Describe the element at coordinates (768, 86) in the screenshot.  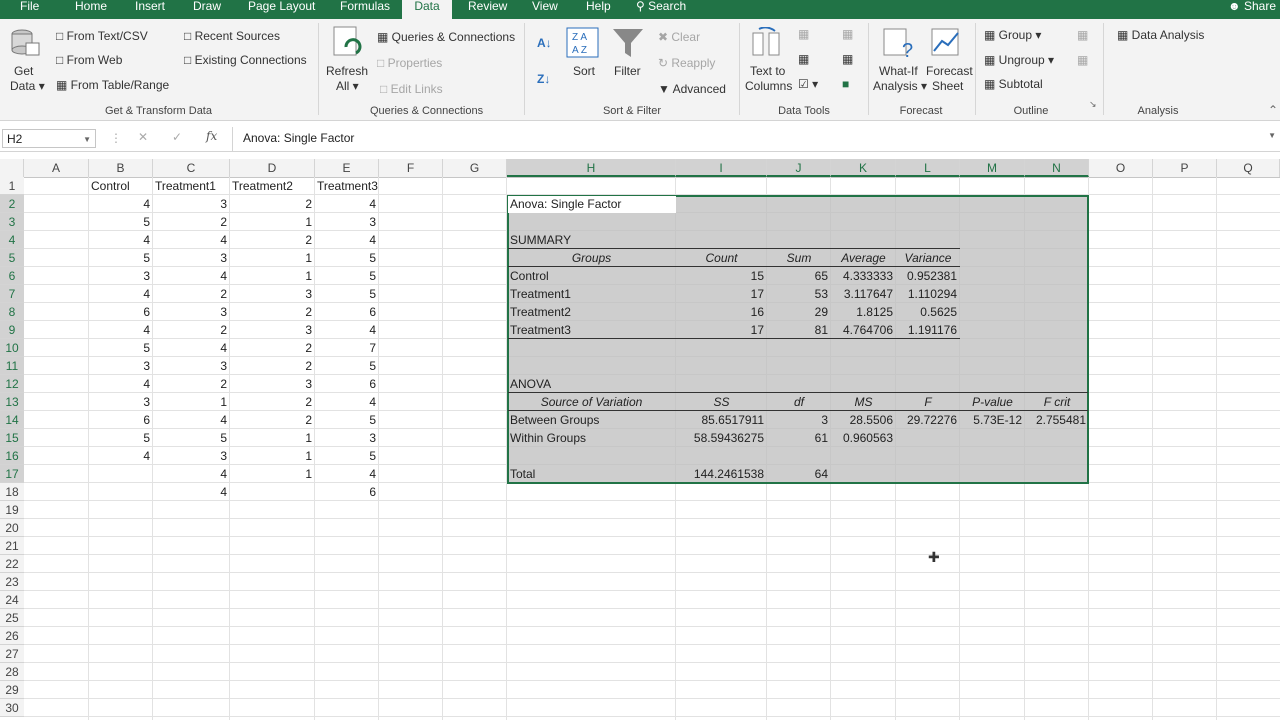
I see `text-to-columns-label-2: Columns` at that location.